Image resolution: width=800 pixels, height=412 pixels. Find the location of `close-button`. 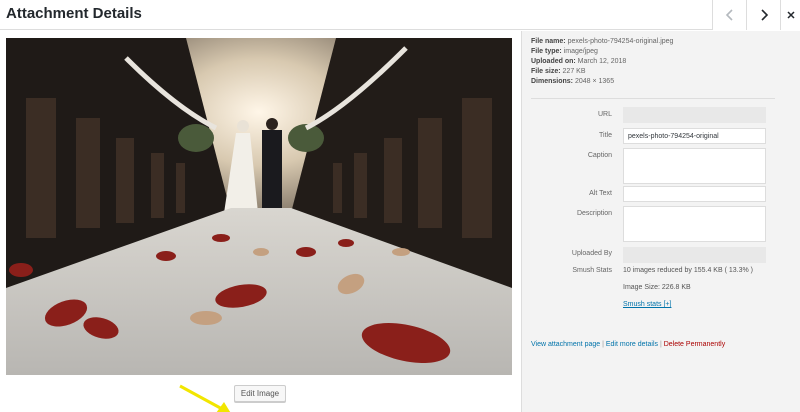

close-button is located at coordinates (790, 15).